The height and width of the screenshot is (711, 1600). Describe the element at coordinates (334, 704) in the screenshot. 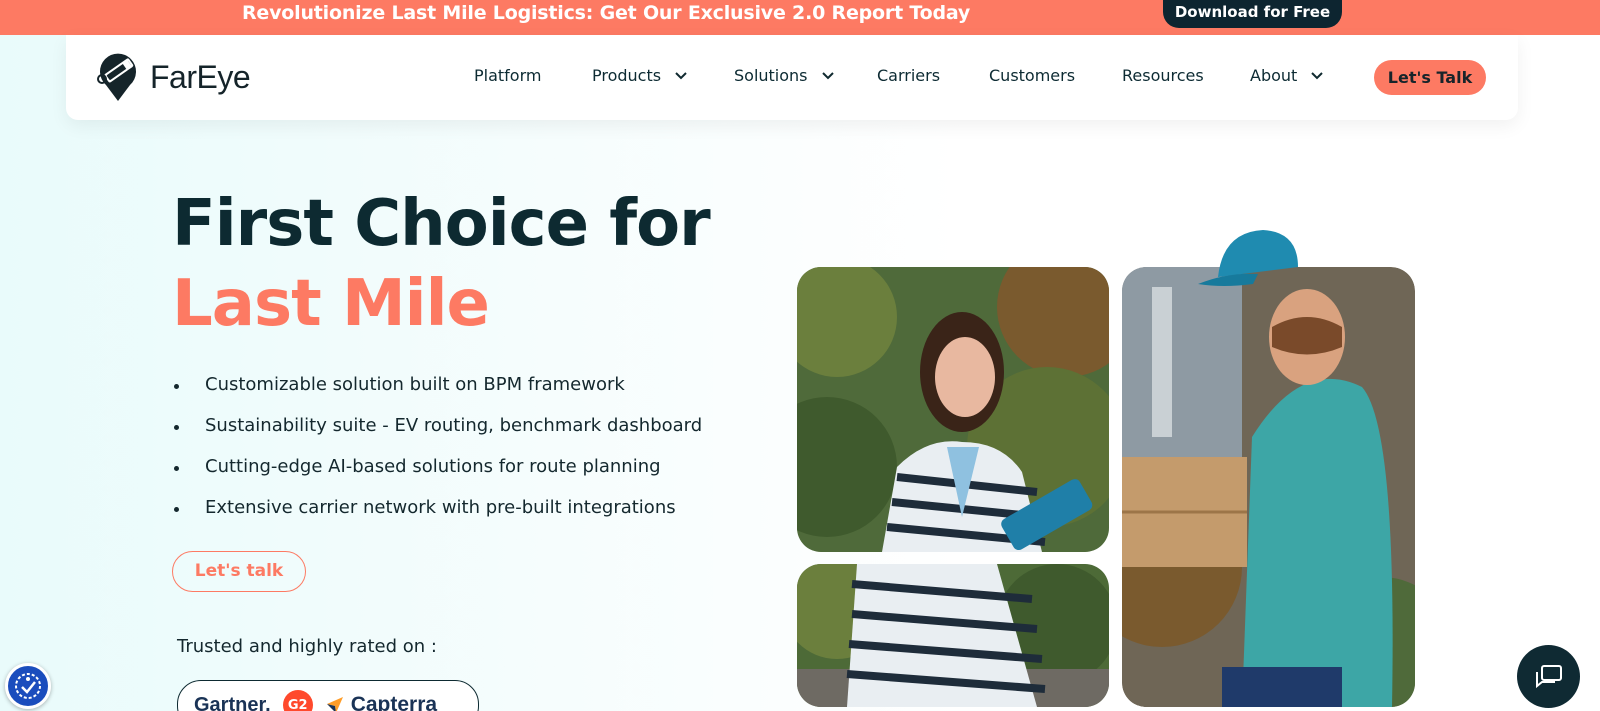

I see `capterra-arrow-icon` at that location.